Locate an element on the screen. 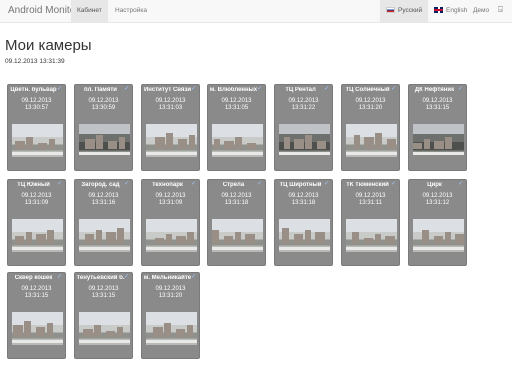  camera-card: ТЦ Южный ✓ 09.12.2013 13:31:09 is located at coordinates (36, 222).